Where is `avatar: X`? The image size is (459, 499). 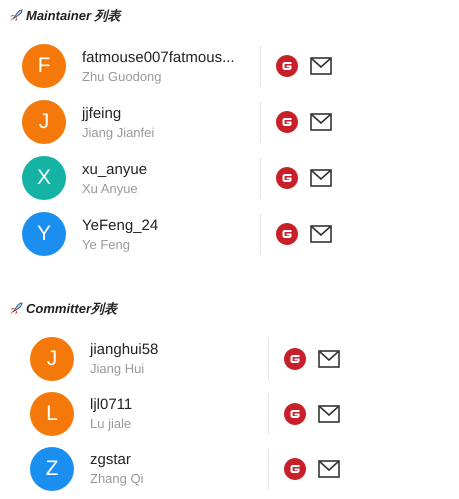 avatar: X is located at coordinates (44, 178).